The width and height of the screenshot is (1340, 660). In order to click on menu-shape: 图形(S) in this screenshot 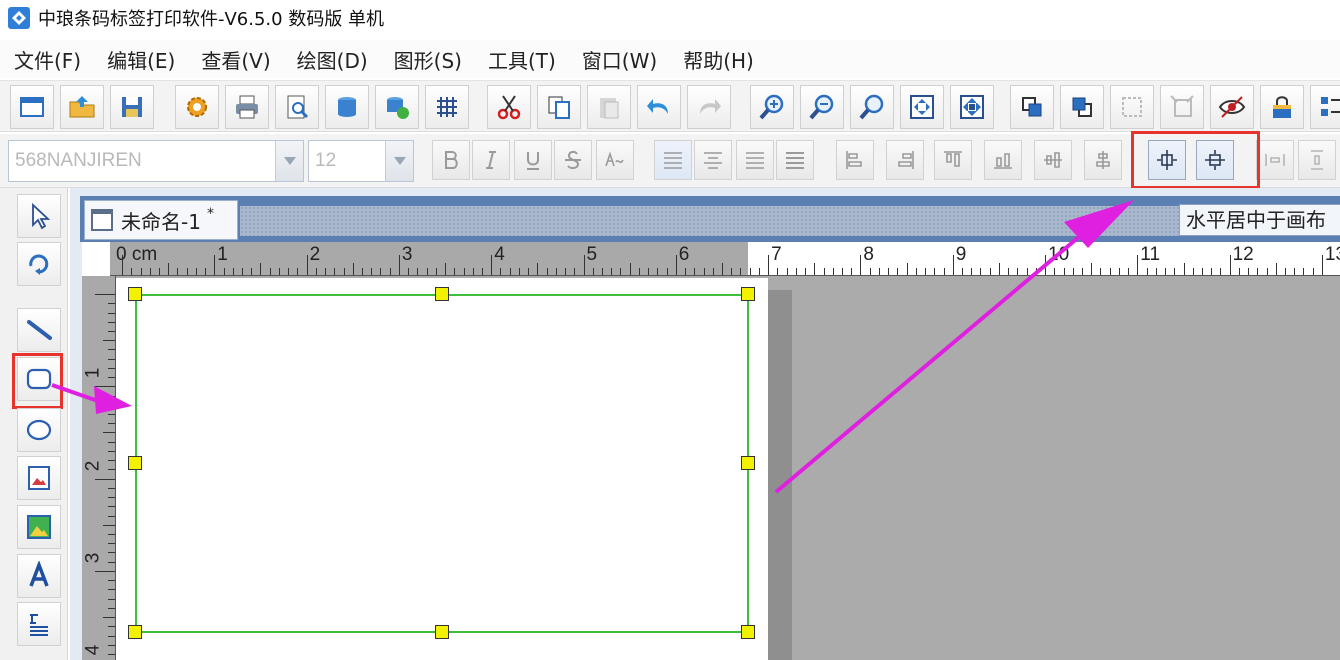, I will do `click(427, 59)`.